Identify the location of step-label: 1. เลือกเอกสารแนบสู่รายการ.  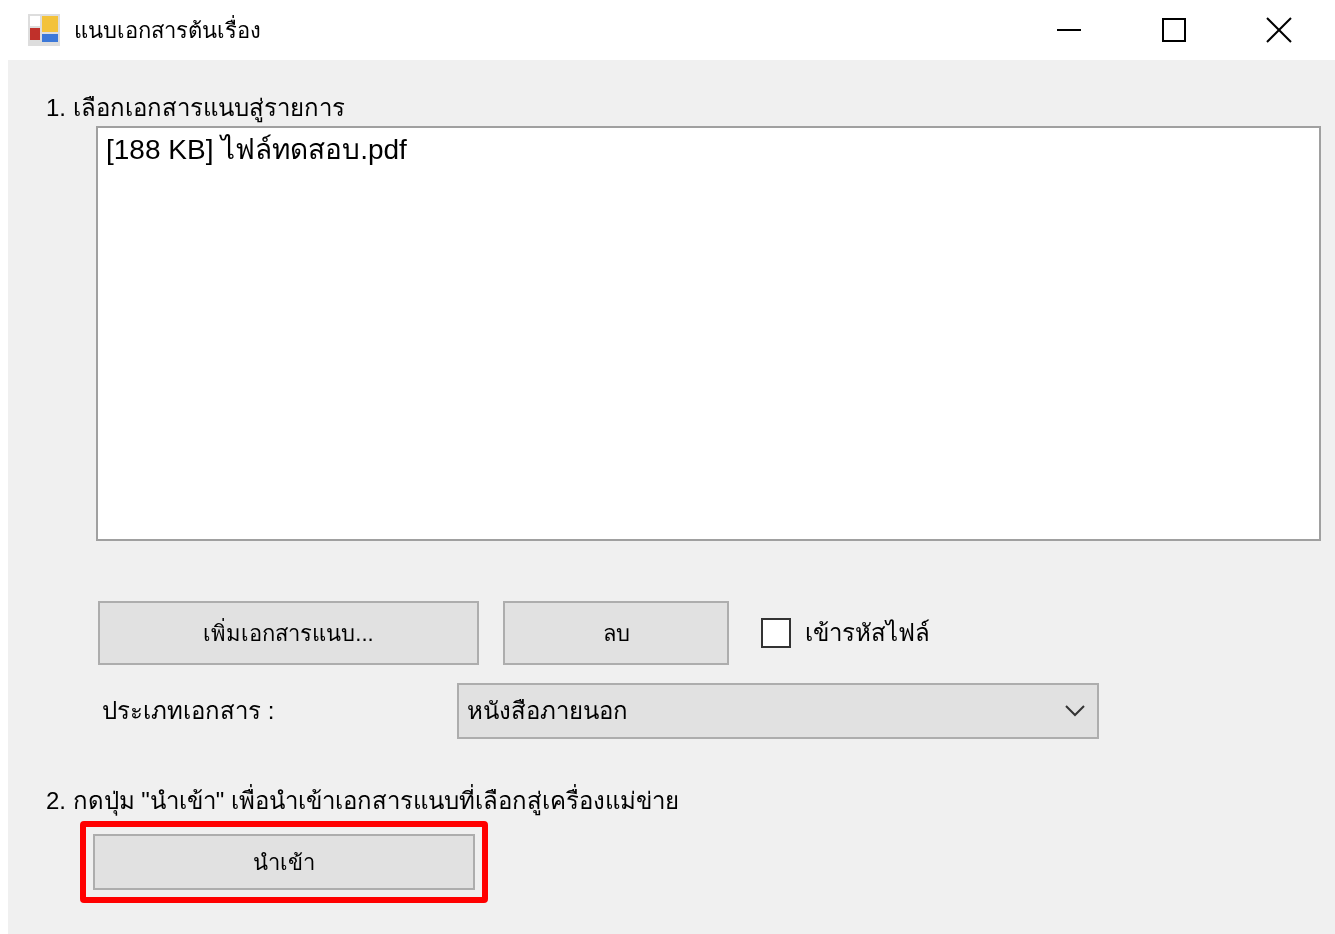
(196, 108).